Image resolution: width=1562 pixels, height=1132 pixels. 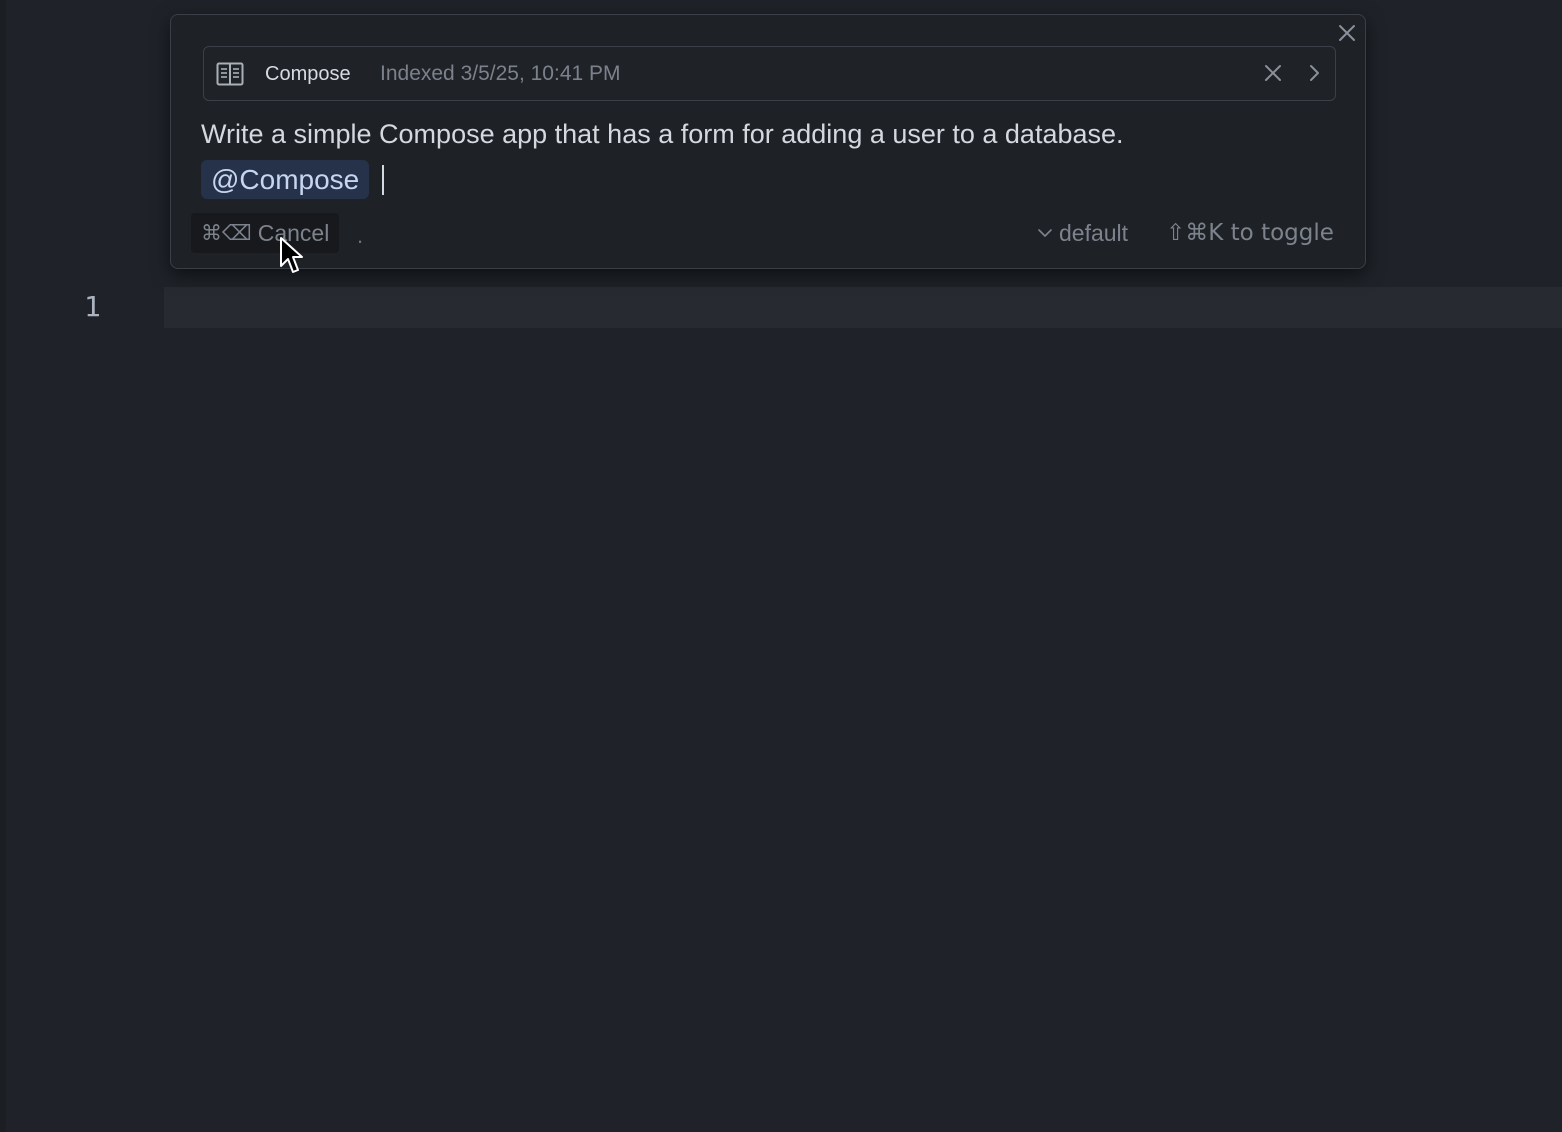 I want to click on close-icon, so click(x=1347, y=33).